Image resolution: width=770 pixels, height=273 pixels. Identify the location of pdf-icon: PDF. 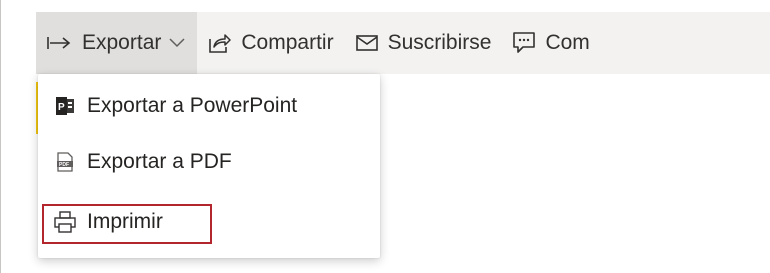
(65, 162).